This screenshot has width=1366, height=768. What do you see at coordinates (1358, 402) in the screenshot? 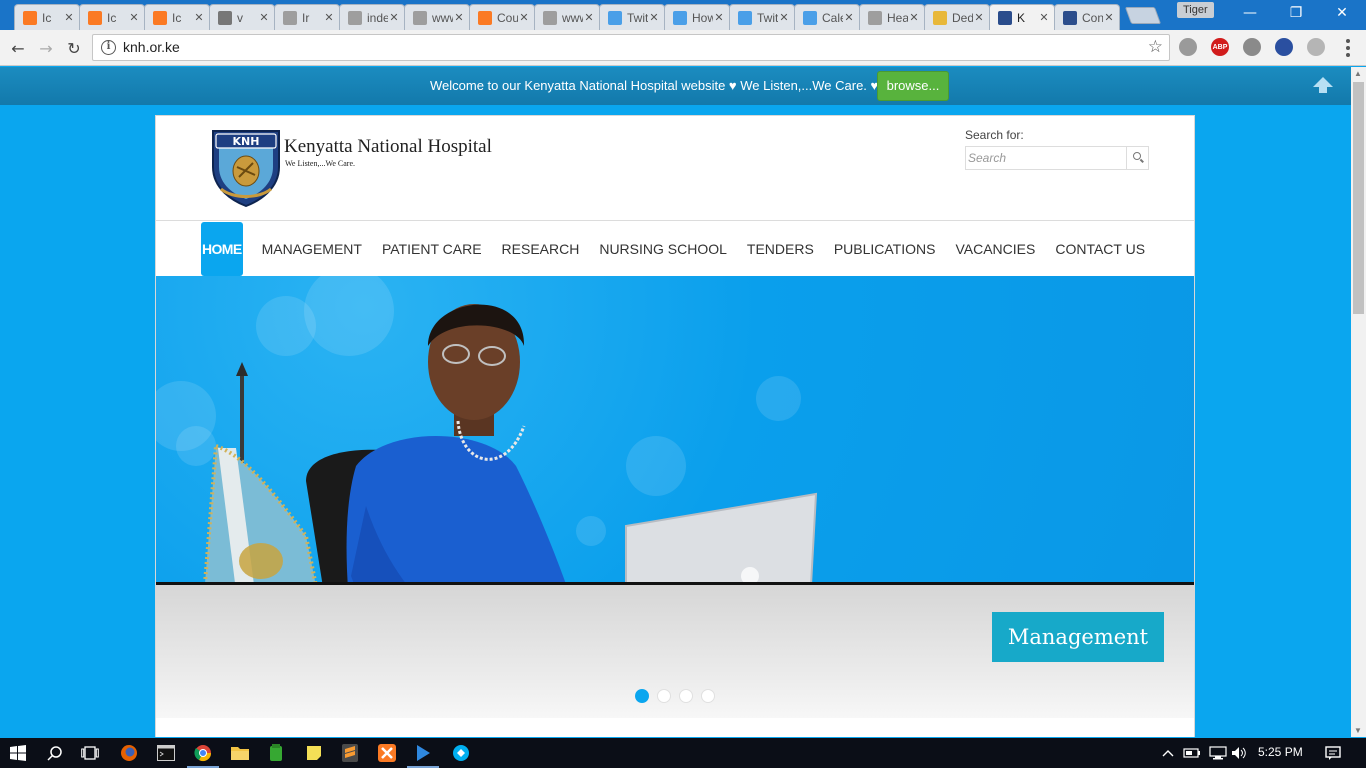
I see `page-scrollbar: ▲ ▼` at bounding box center [1358, 402].